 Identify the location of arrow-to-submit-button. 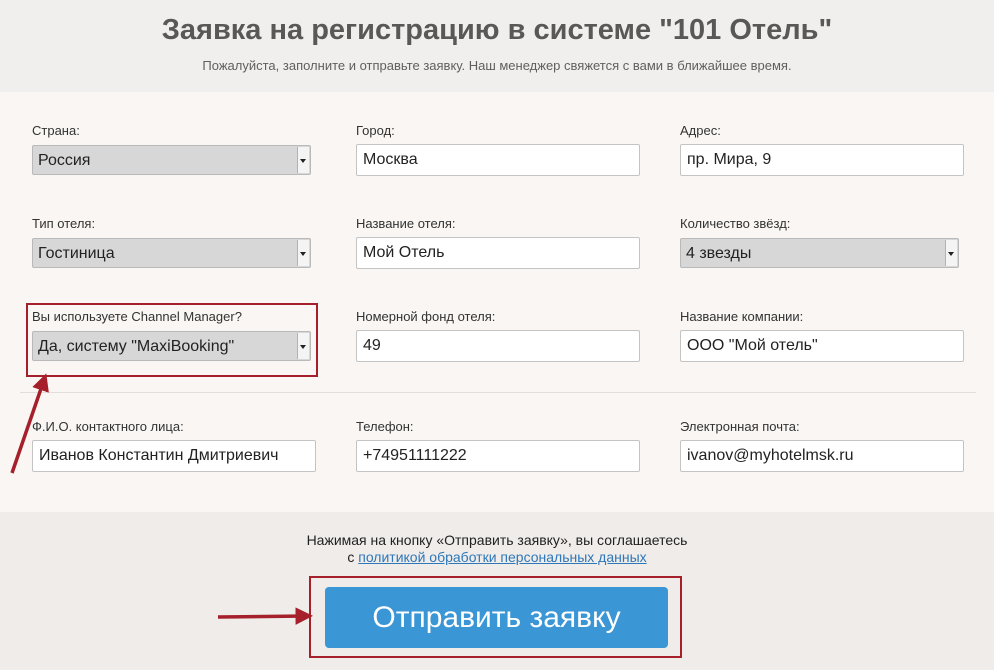
(265, 616).